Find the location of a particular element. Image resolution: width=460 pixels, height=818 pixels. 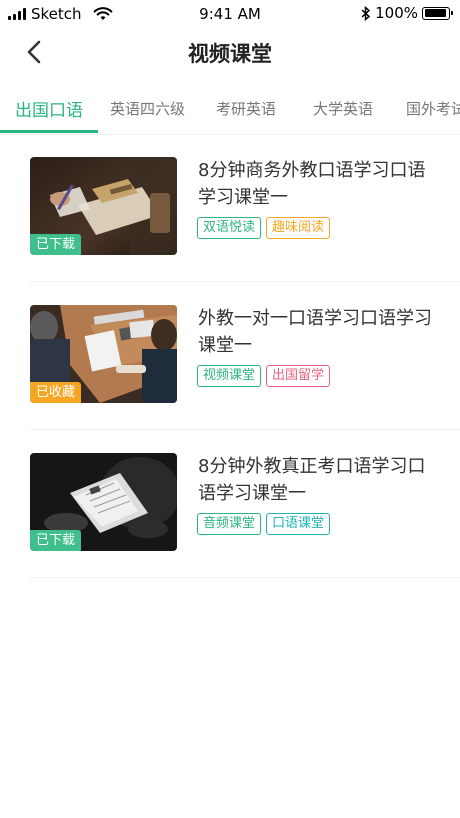

tab-4: 国外考试 is located at coordinates (433, 108).